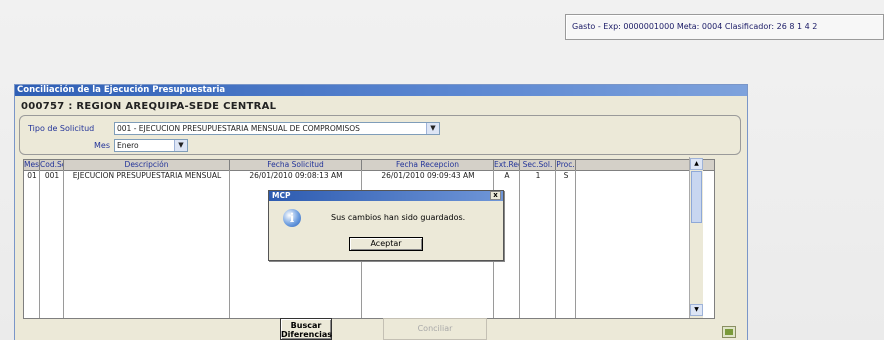  What do you see at coordinates (696, 310) in the screenshot?
I see `scroll-down-icon: ▼` at bounding box center [696, 310].